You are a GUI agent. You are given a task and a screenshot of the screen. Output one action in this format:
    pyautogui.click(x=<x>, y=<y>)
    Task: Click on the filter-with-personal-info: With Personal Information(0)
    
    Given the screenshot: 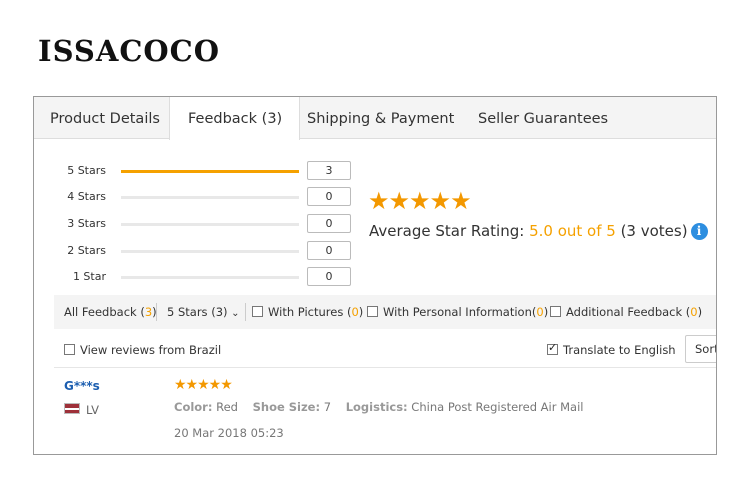 What is the action you would take?
    pyautogui.click(x=457, y=312)
    